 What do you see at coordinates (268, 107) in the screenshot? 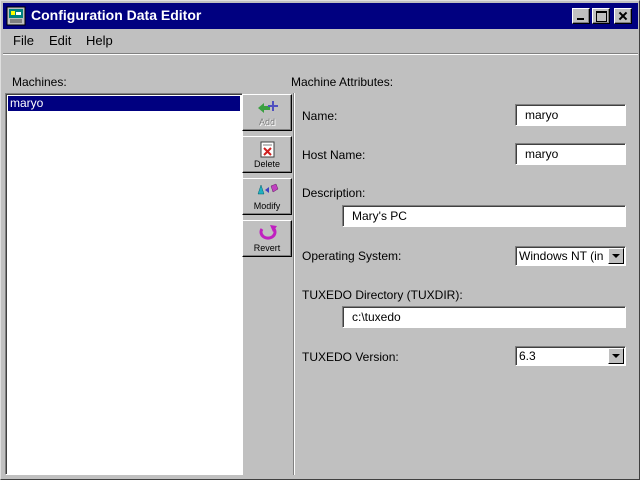
I see `add-arrow-icon` at bounding box center [268, 107].